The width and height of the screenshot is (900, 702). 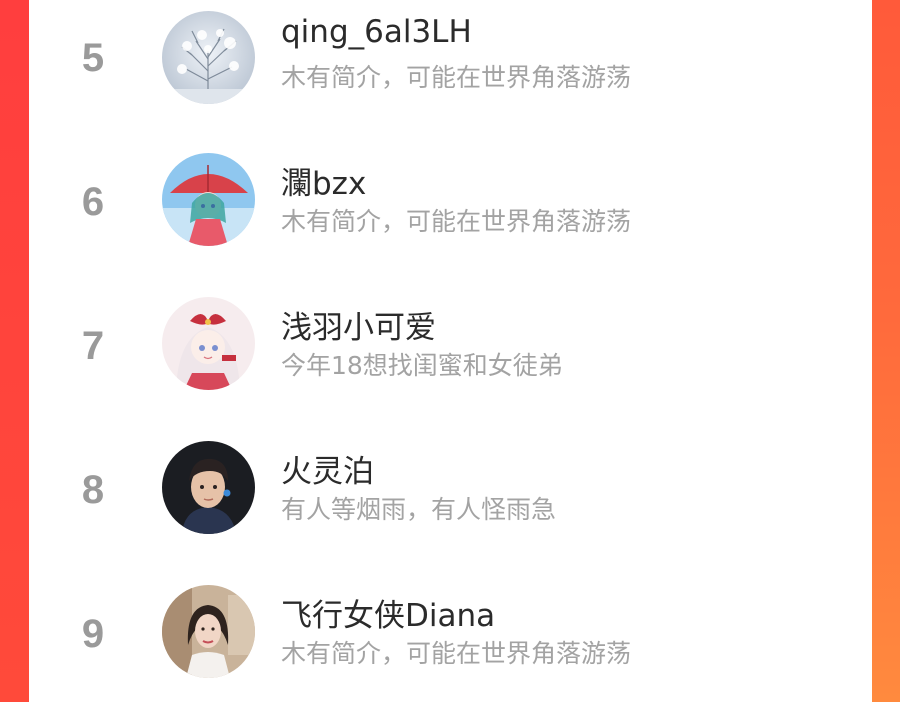 What do you see at coordinates (93, 490) in the screenshot?
I see `rank-number: 8` at bounding box center [93, 490].